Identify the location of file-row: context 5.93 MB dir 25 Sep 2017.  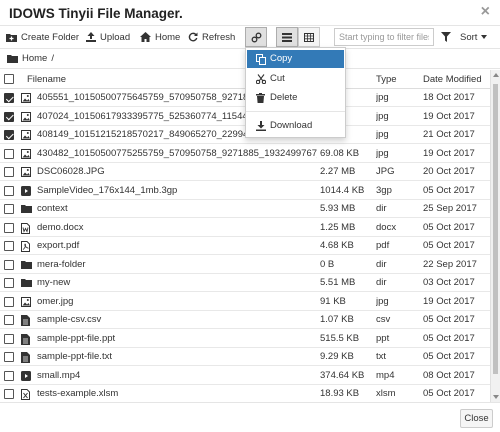
(245, 209).